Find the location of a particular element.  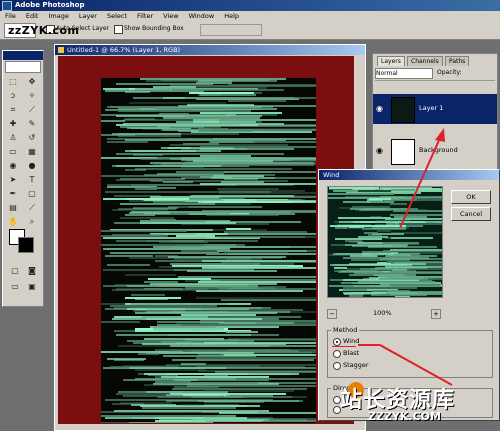

watermark-english: ZZZYK.COM is located at coordinates (404, 416).